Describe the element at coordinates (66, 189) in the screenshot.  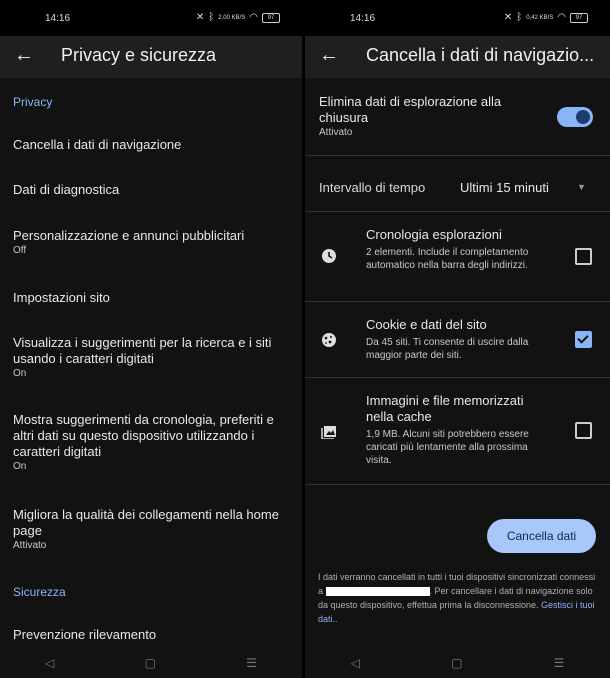
I see `item-title: Dati di diagnostica` at that location.